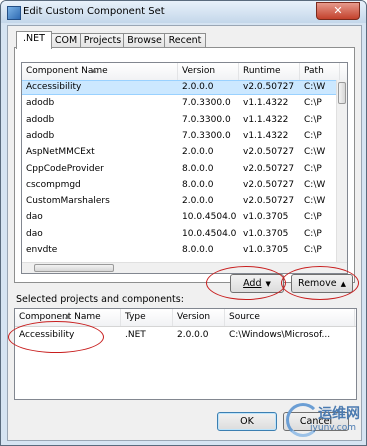 The height and width of the screenshot is (446, 367). What do you see at coordinates (339, 414) in the screenshot?
I see `watermark-brand: 运维网` at bounding box center [339, 414].